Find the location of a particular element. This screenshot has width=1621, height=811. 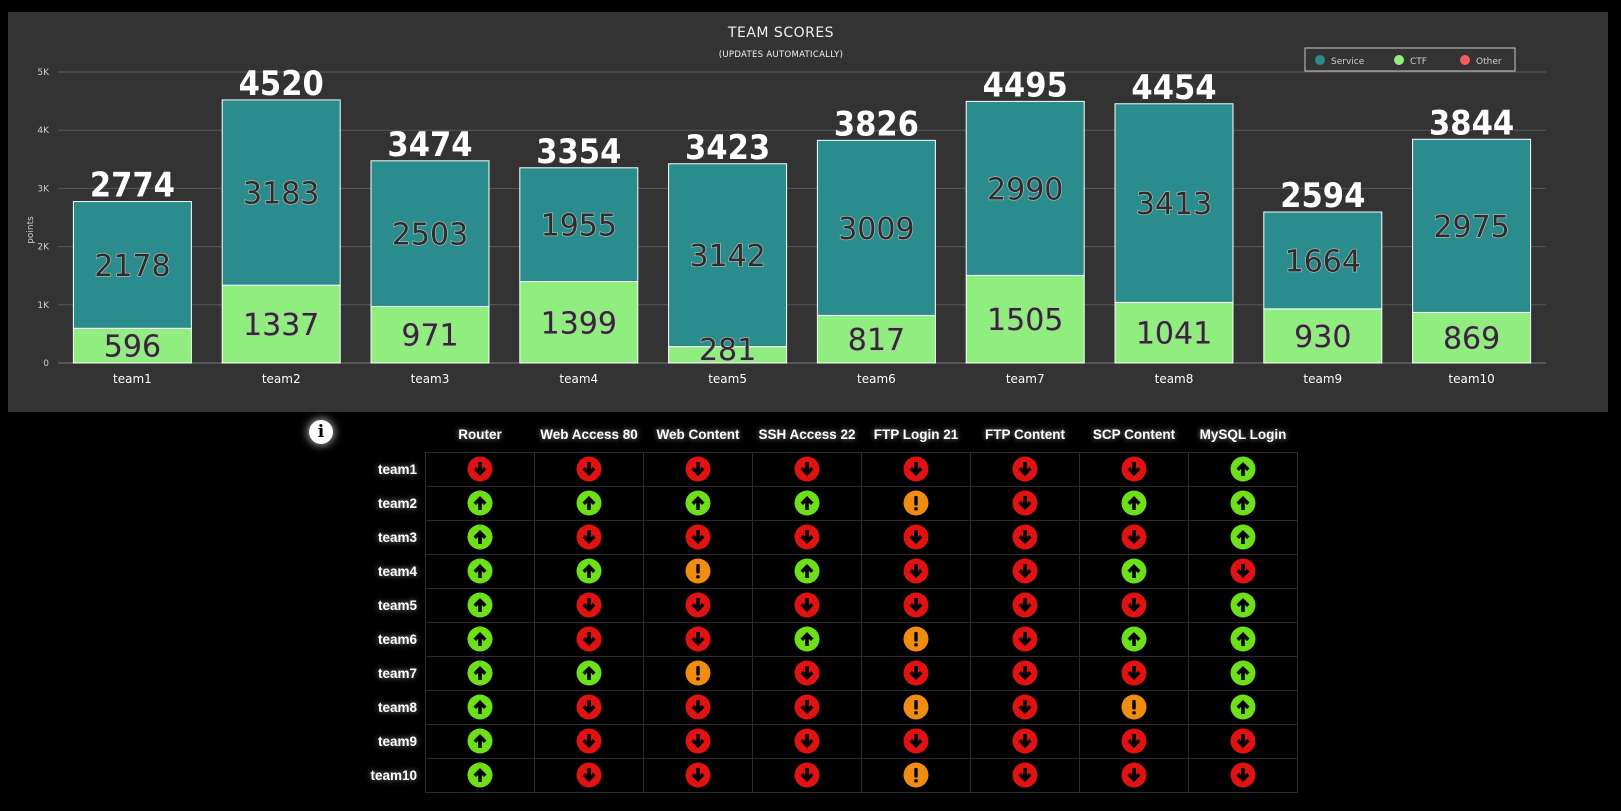

ctf-data-label: 1505 is located at coordinates (1025, 320).